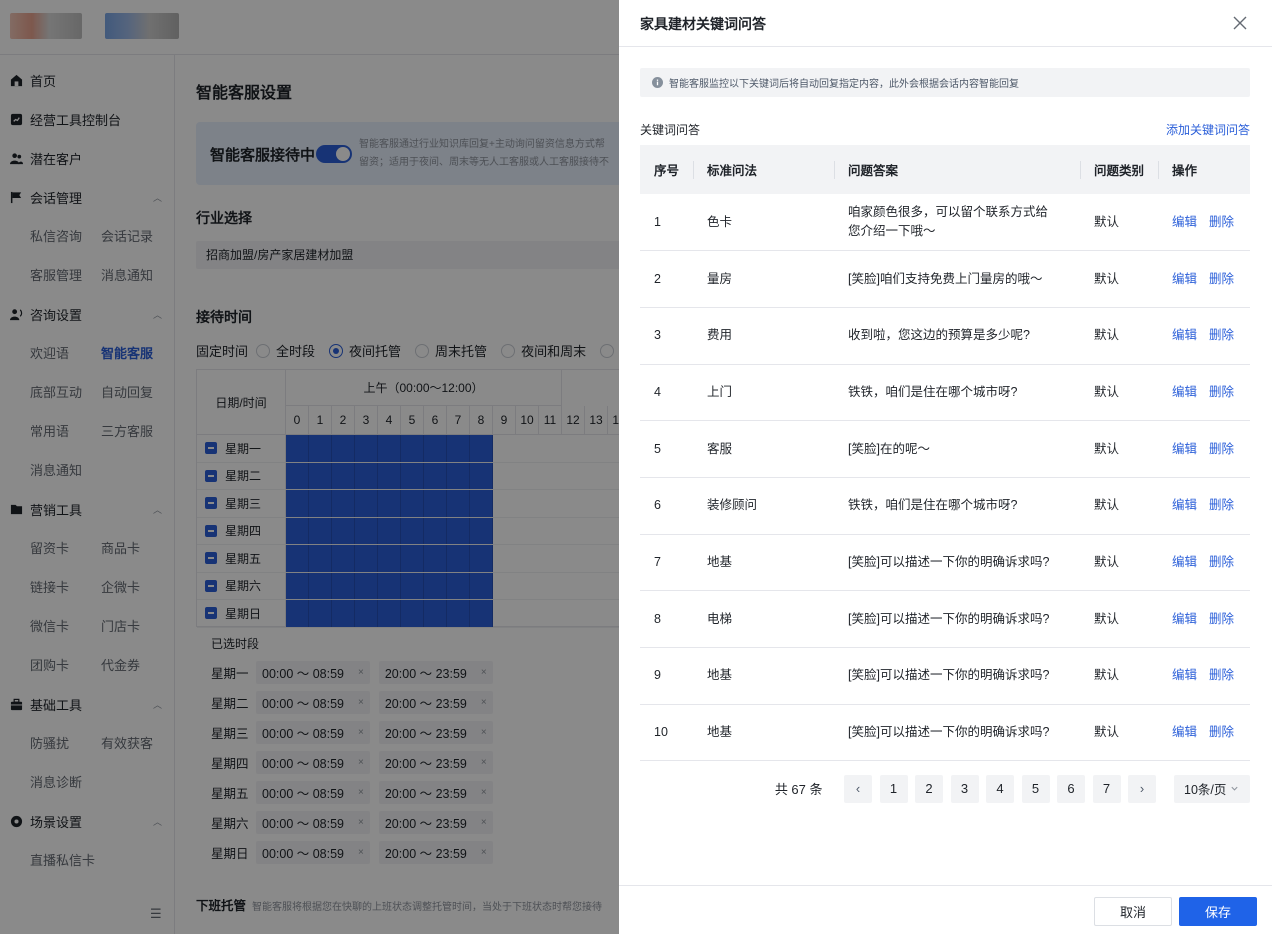  I want to click on info-icon, so click(657, 82).